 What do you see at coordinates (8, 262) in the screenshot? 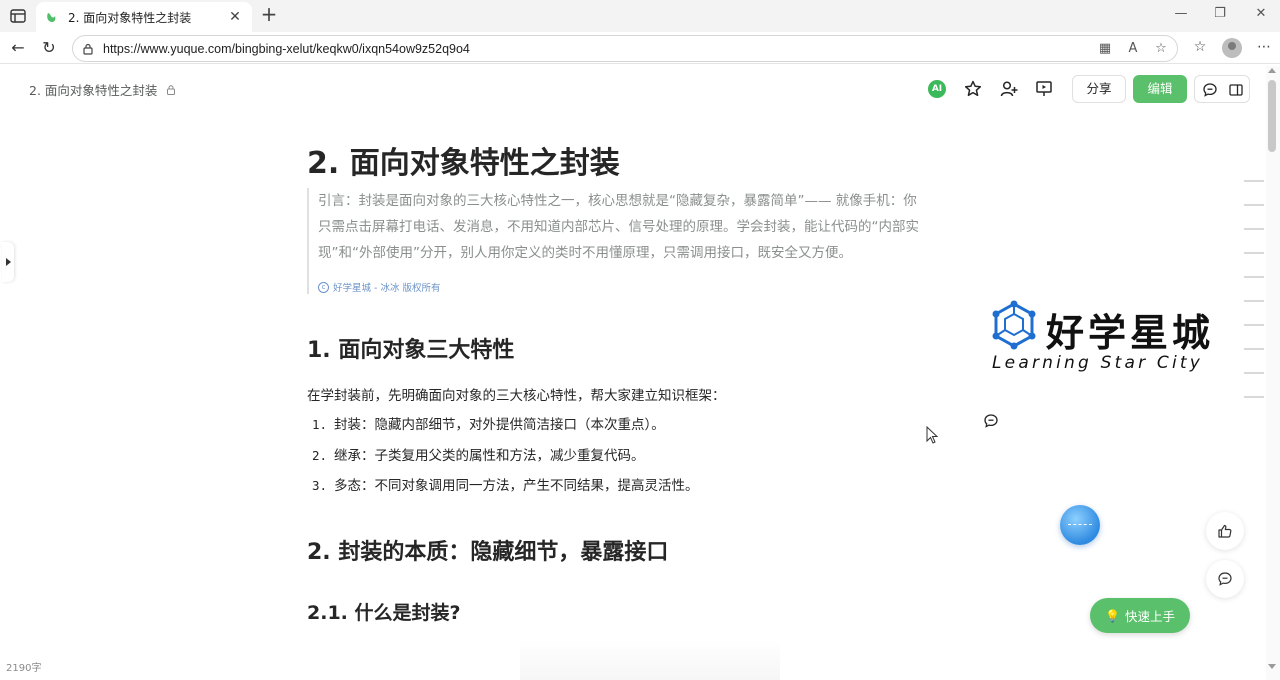
I see `sidebar-expand-toggle` at bounding box center [8, 262].